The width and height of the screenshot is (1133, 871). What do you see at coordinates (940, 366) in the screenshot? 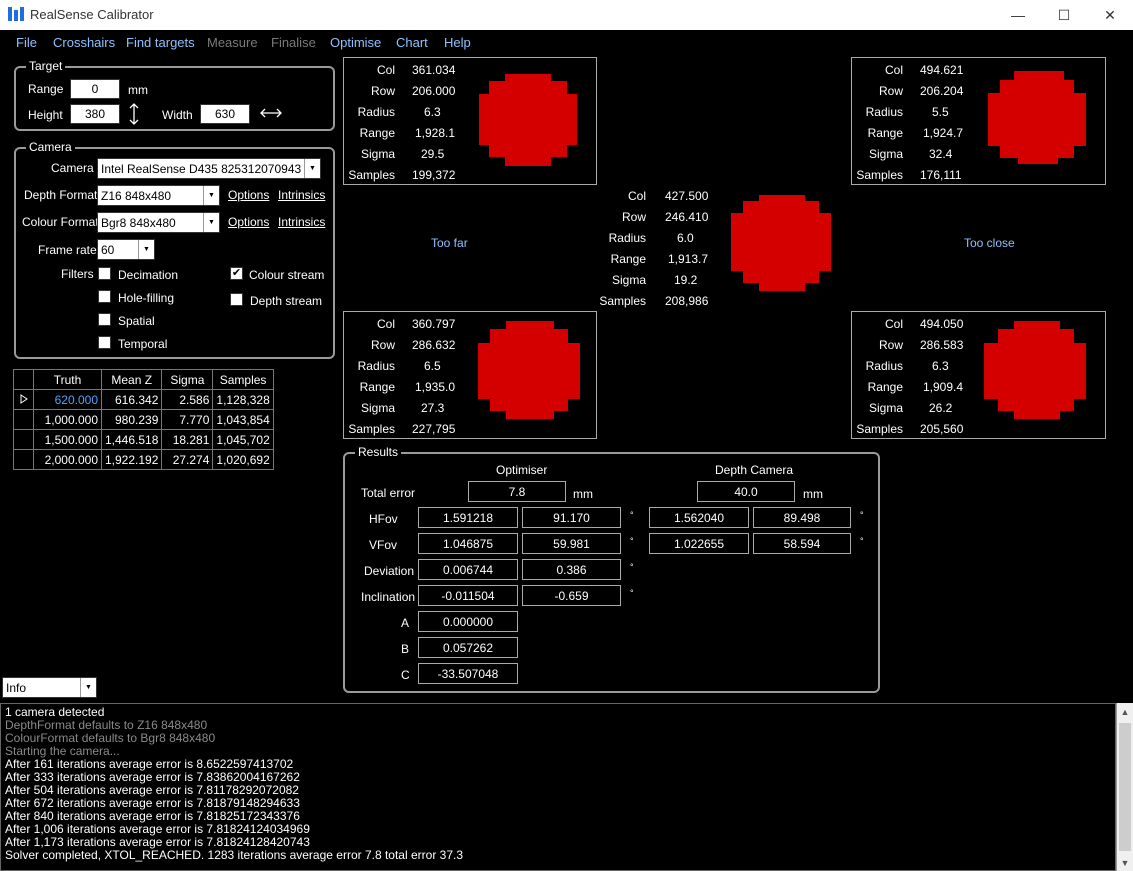
I see `radius-value: 6.3` at bounding box center [940, 366].